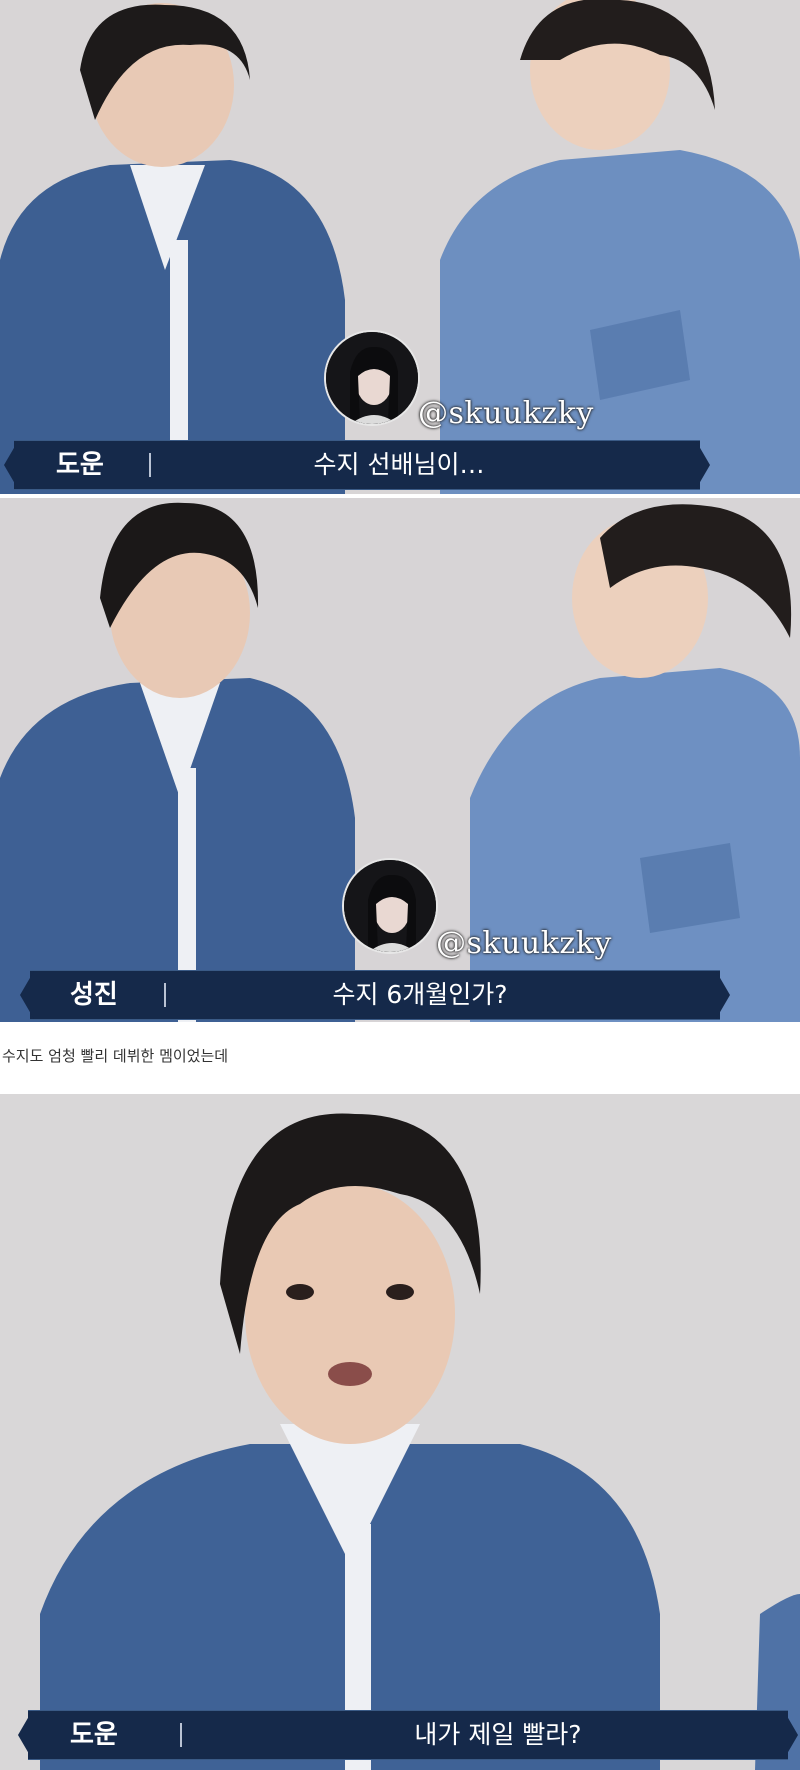 This screenshot has height=1770, width=800. What do you see at coordinates (408, 1735) in the screenshot?
I see `subtitle-bar: 도운 내가 제일 빨라?` at bounding box center [408, 1735].